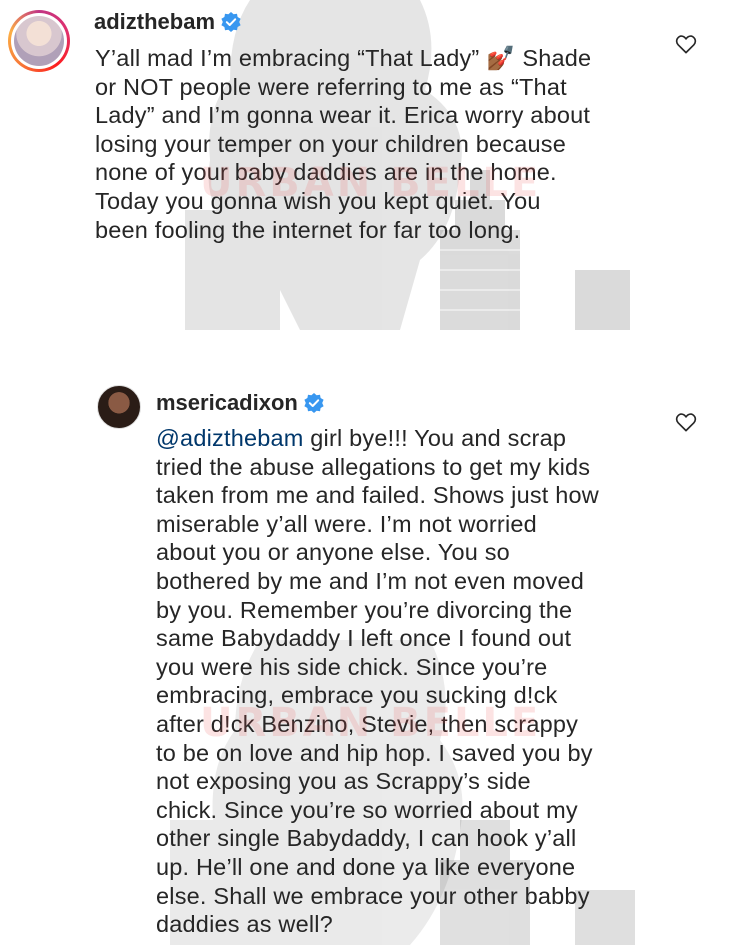  What do you see at coordinates (366, 838) in the screenshot?
I see `comment-line: other single Babydaddy, I can hook y’all` at bounding box center [366, 838].